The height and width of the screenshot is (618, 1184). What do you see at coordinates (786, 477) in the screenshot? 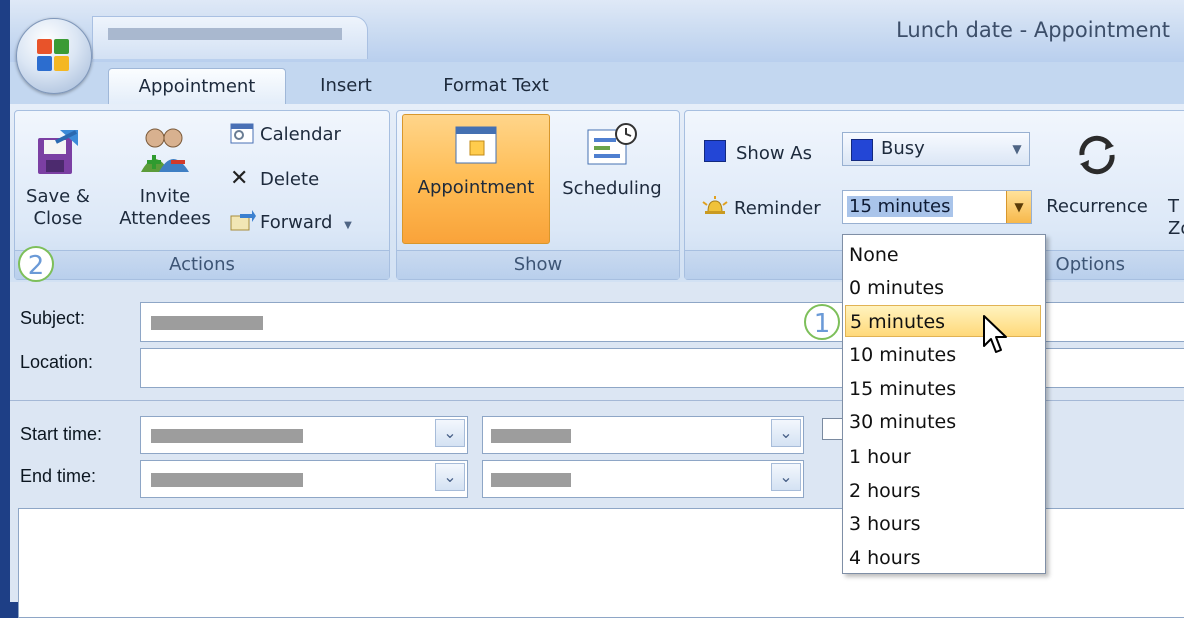
I see `end-time-dropdown-icon: ⌄` at bounding box center [786, 477].